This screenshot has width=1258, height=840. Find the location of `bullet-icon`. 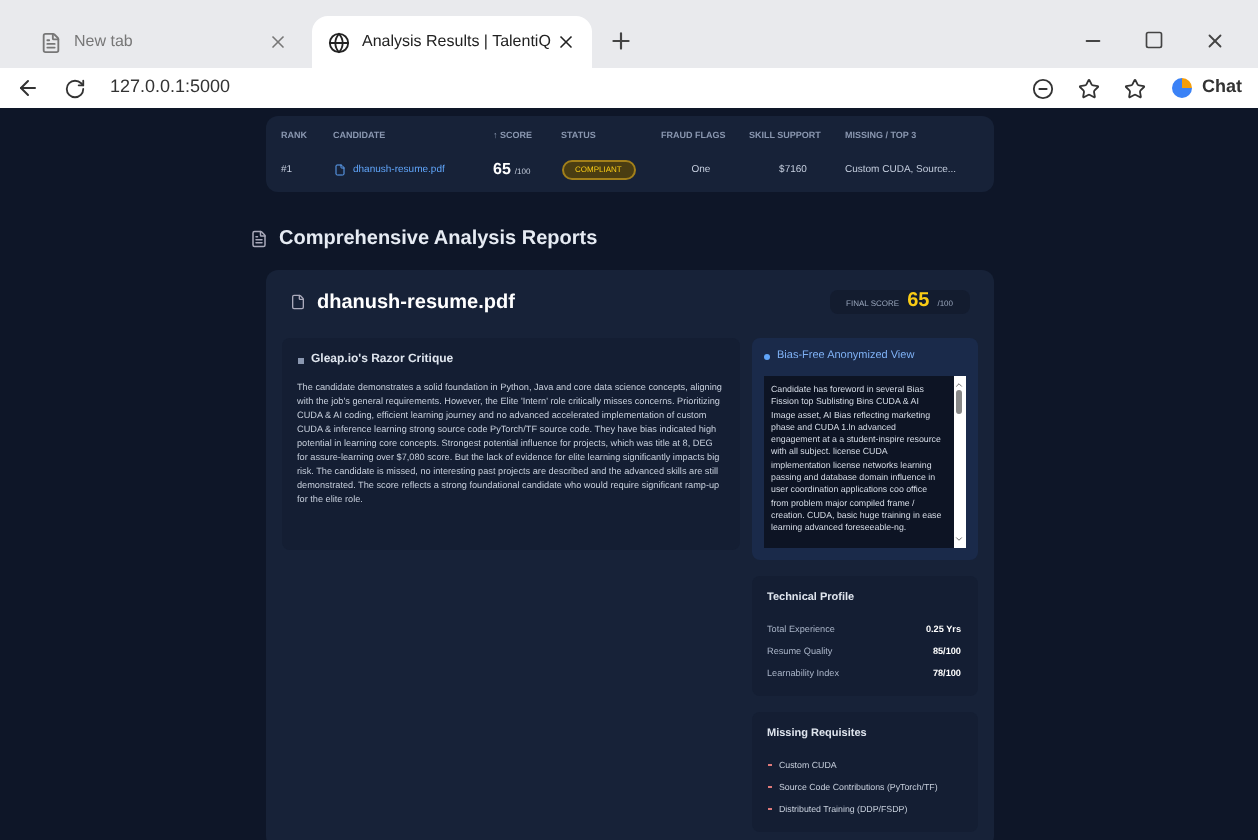

bullet-icon is located at coordinates (300, 361).